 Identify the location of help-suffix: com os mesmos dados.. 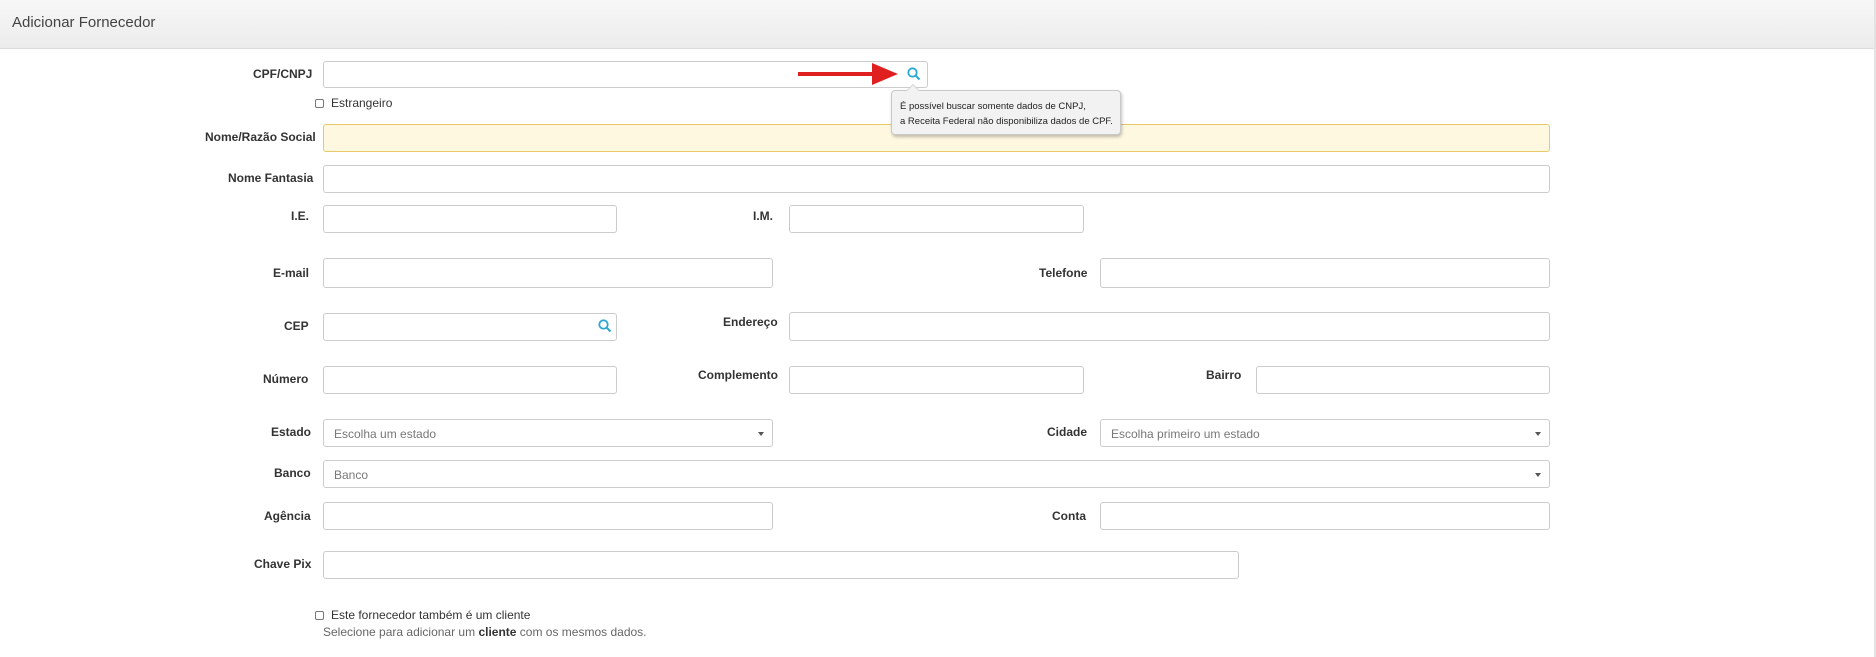
(583, 632).